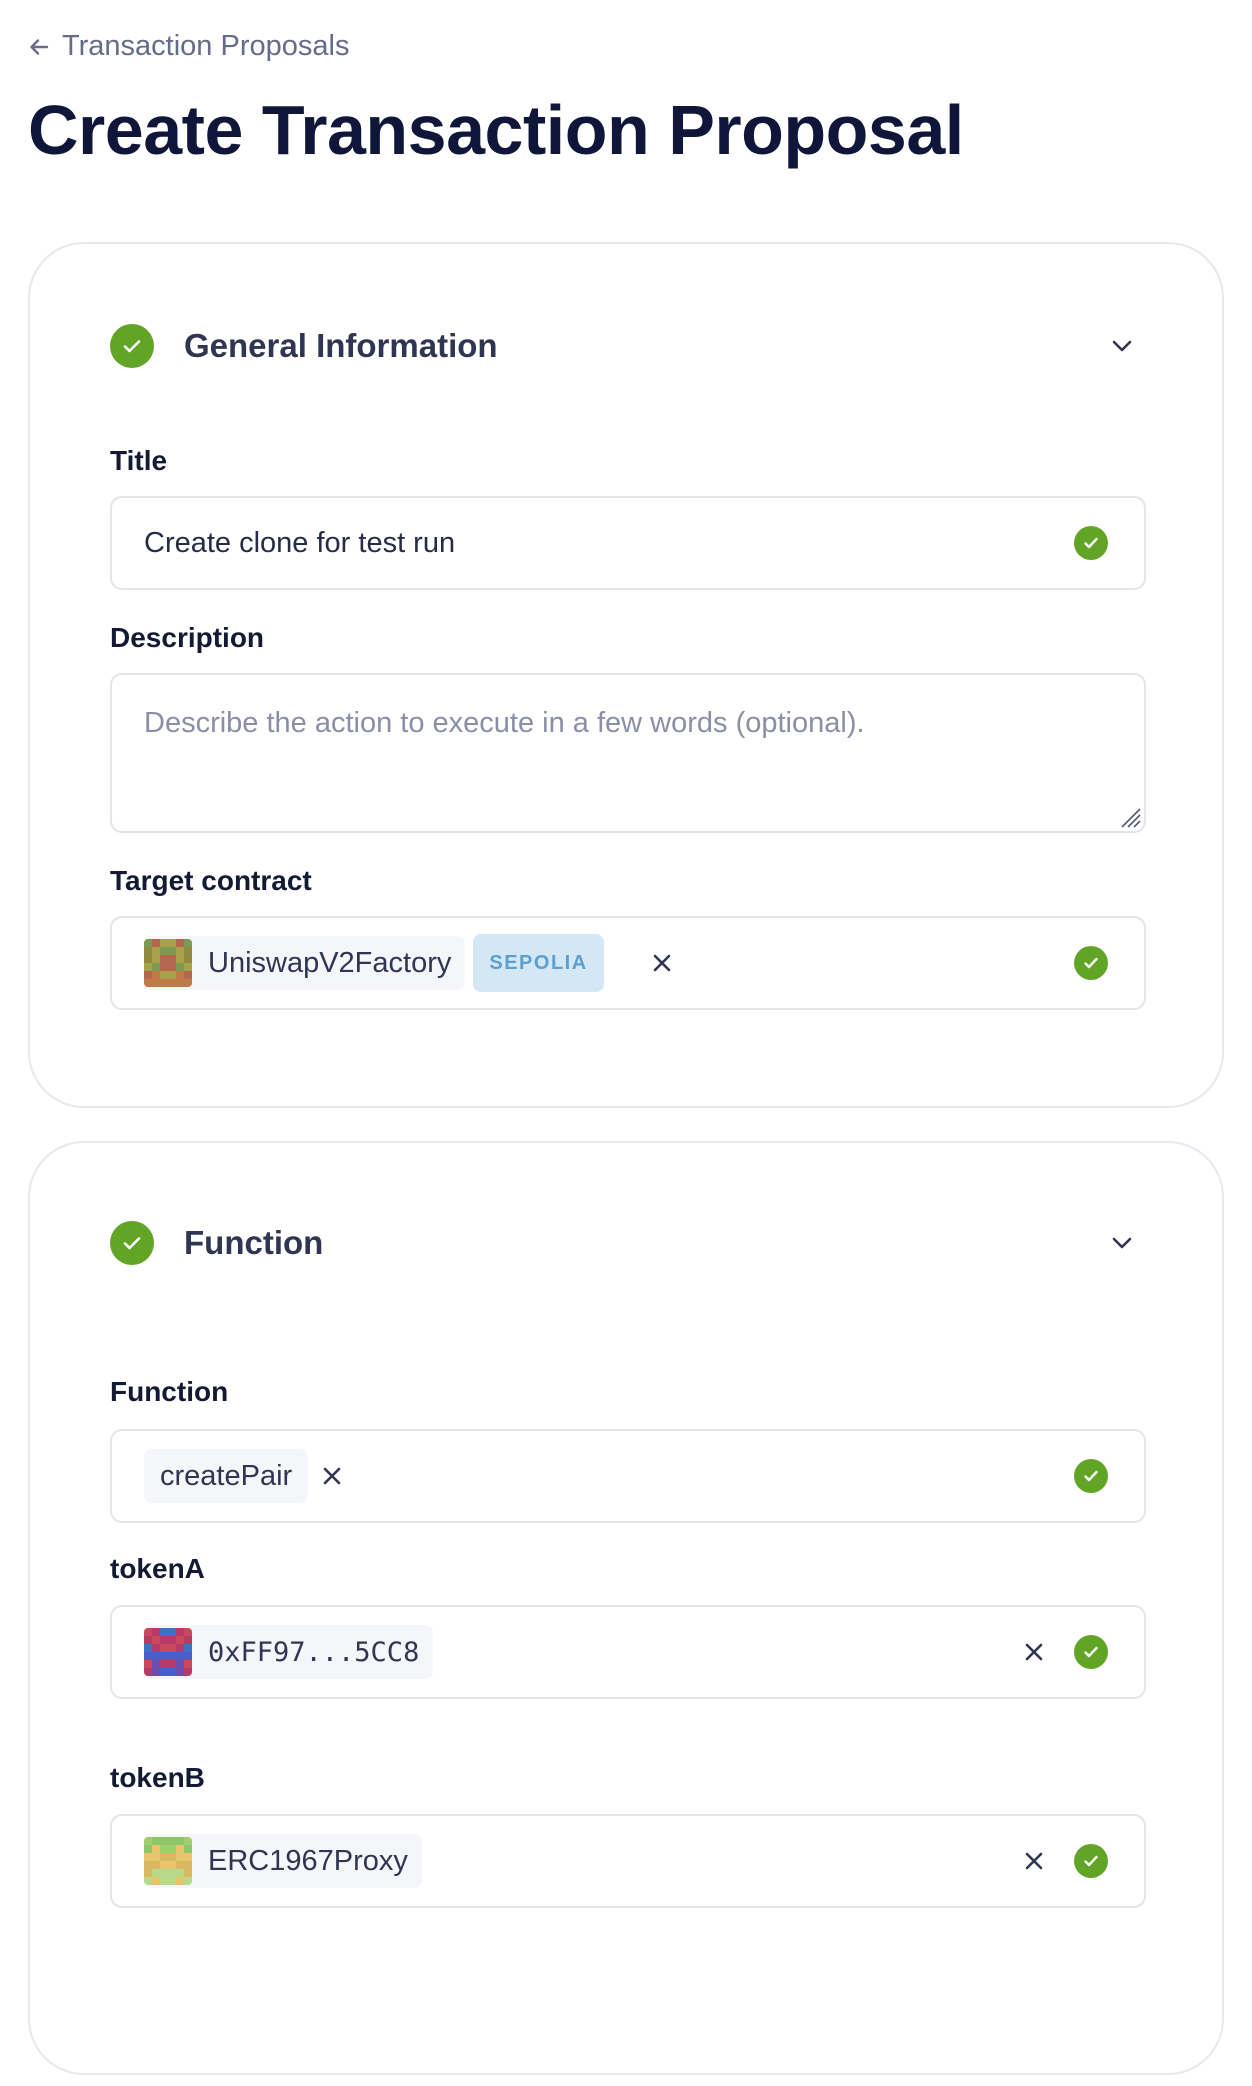  What do you see at coordinates (628, 1652) in the screenshot?
I see `tokenA-input: 0xFF97...5CC8` at bounding box center [628, 1652].